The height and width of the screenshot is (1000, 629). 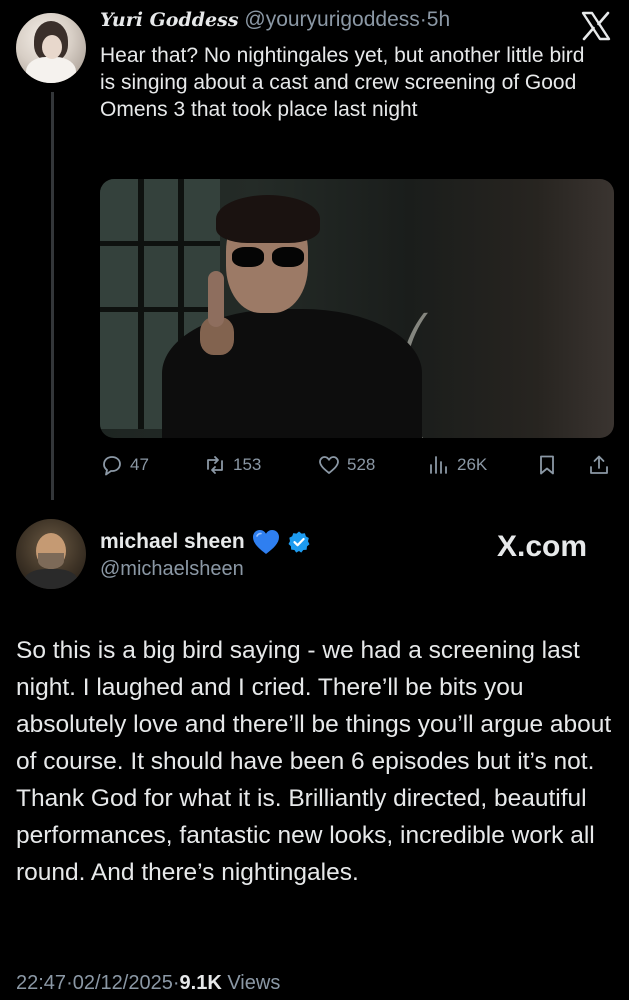 What do you see at coordinates (232, 465) in the screenshot?
I see `repost-button: 153` at bounding box center [232, 465].